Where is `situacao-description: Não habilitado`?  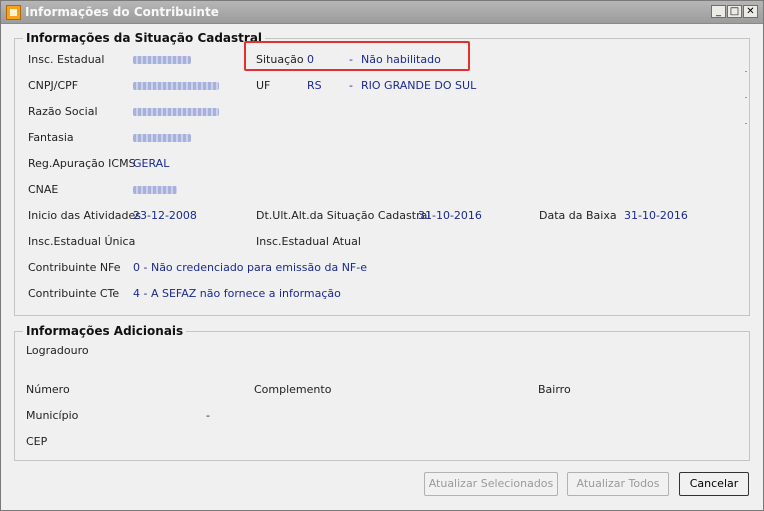 situacao-description: Não habilitado is located at coordinates (401, 59).